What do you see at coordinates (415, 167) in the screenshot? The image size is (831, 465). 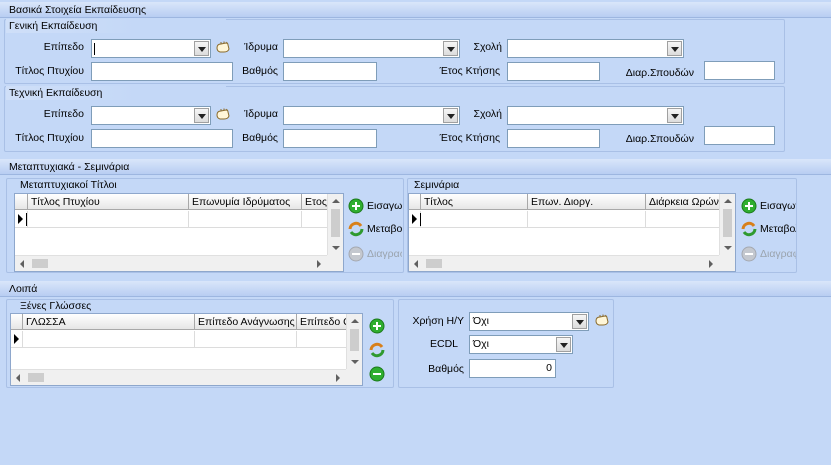 I see `section-postgrad-header: Μεταπτυχιακά - Σεμινάρια` at bounding box center [415, 167].